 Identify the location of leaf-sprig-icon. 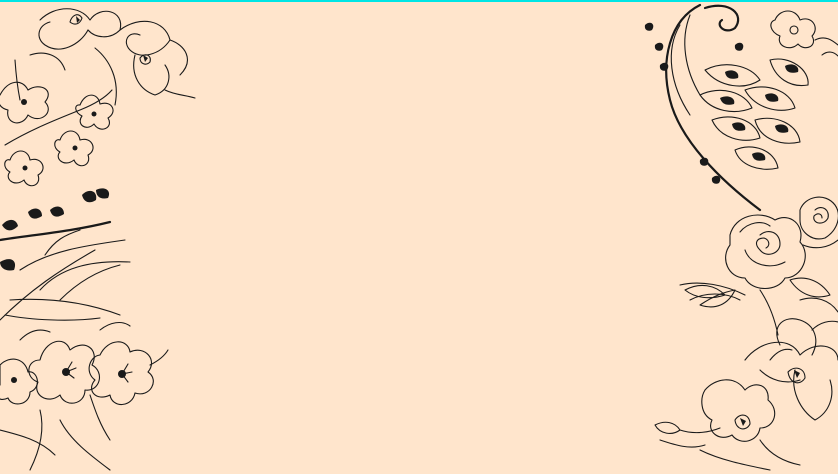
(65, 254).